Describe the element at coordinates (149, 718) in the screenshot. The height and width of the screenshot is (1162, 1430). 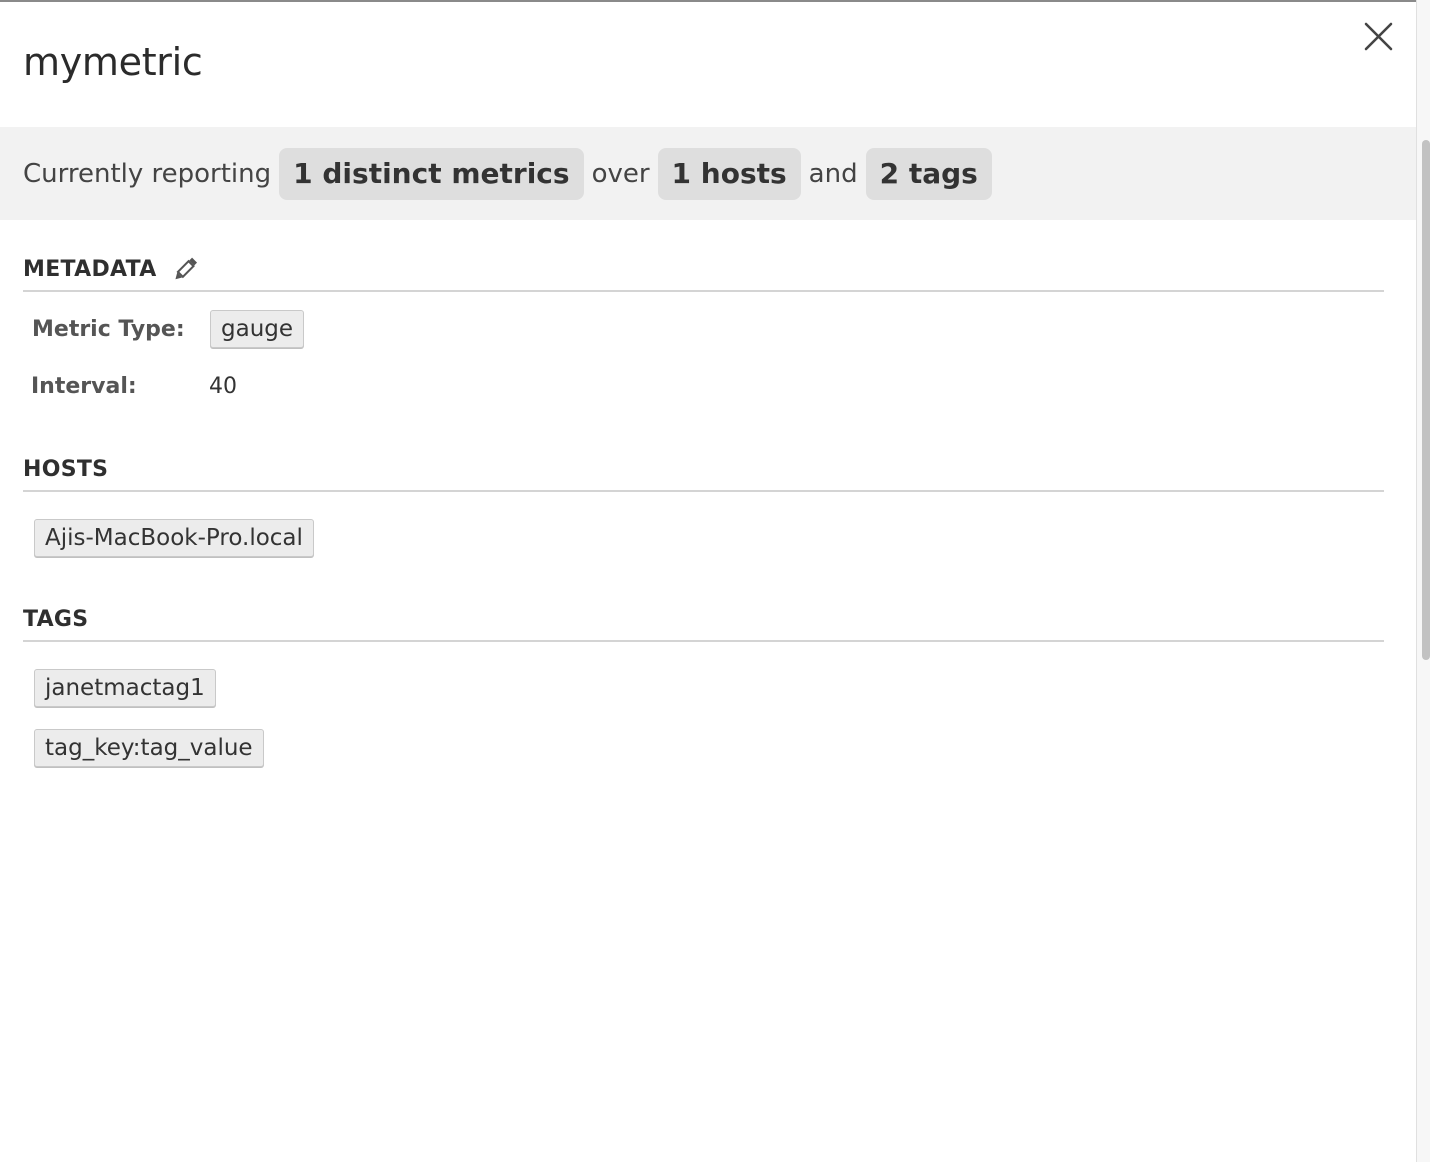
I see `tags-list: janetmactag1 tag_key:tag_value` at that location.